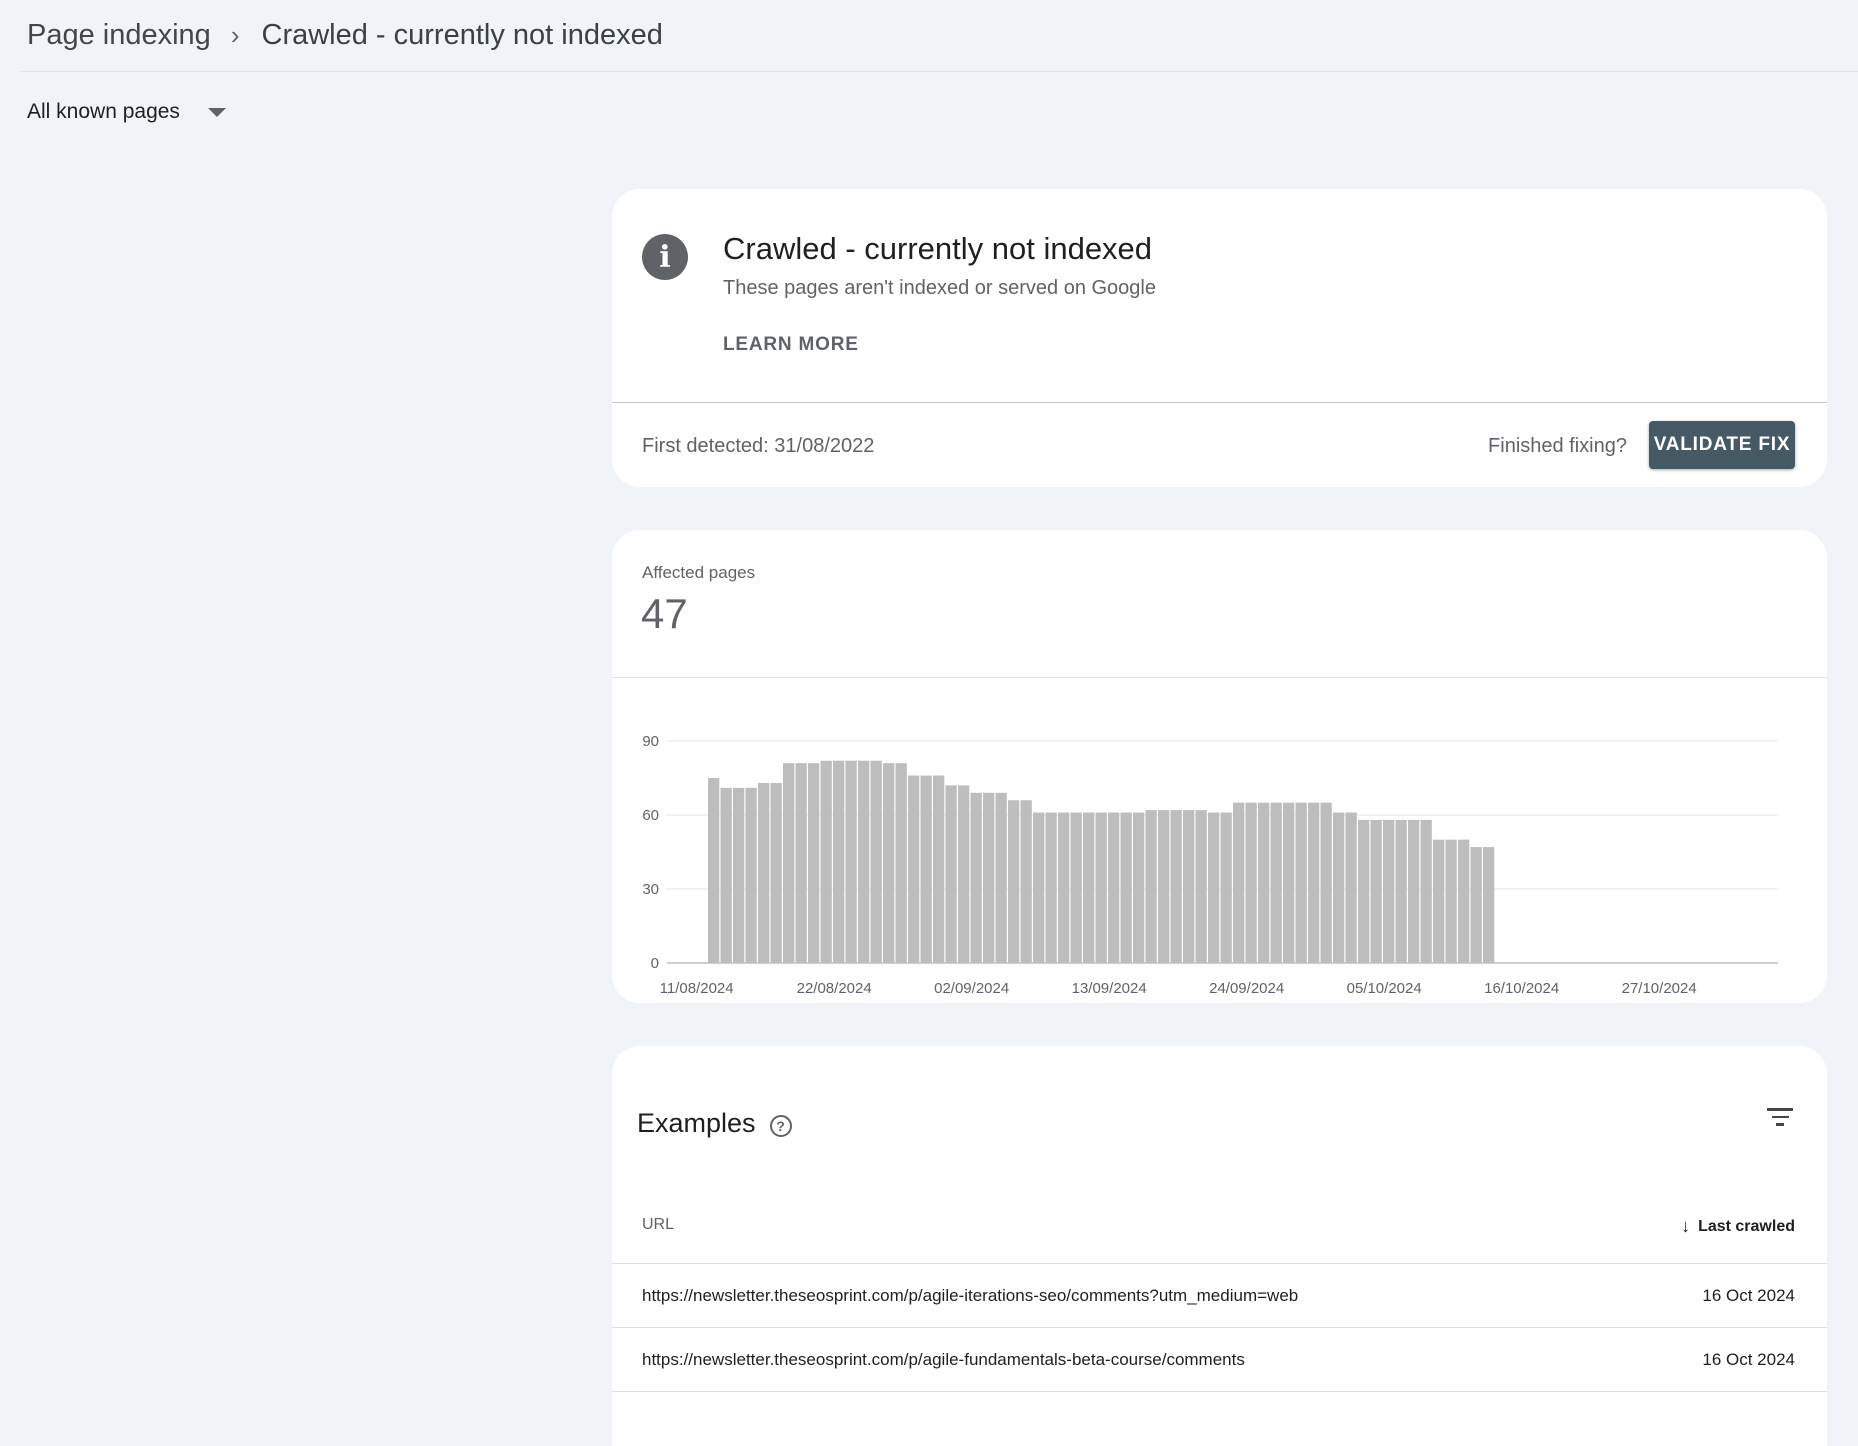 The width and height of the screenshot is (1858, 1446). What do you see at coordinates (938, 248) in the screenshot?
I see `issue-title: Crawled - currently not indexed` at bounding box center [938, 248].